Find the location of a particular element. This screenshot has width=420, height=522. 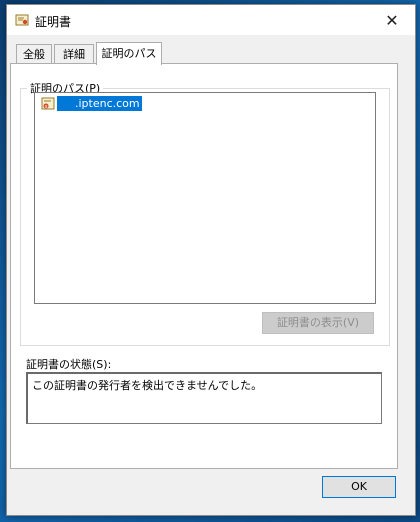

tab-details: 詳細 is located at coordinates (74, 54).